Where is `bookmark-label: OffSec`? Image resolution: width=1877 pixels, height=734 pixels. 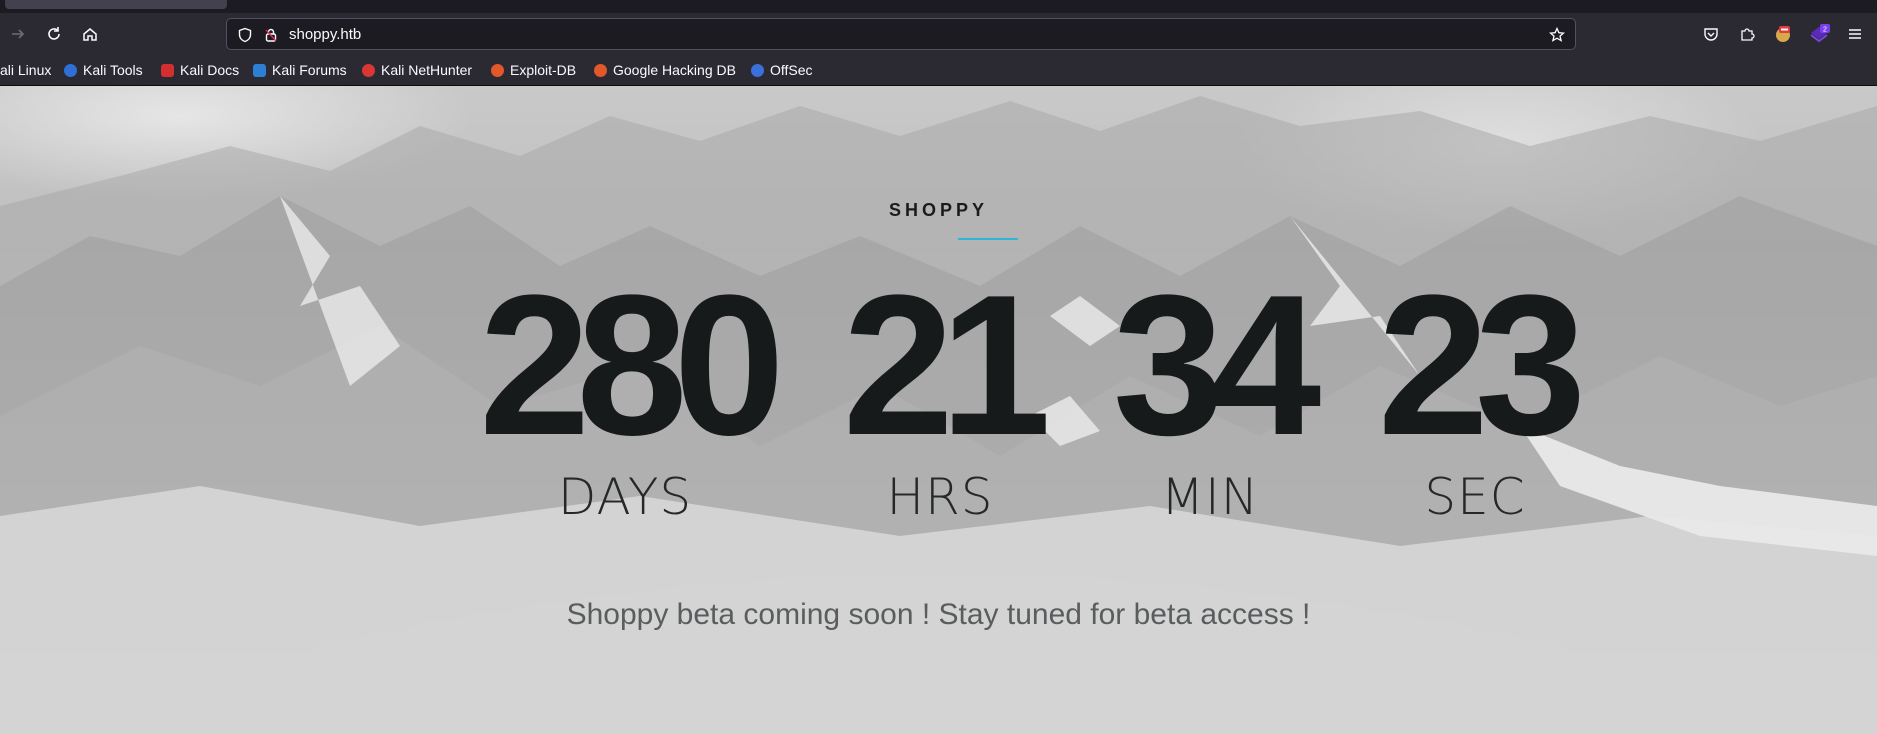 bookmark-label: OffSec is located at coordinates (791, 70).